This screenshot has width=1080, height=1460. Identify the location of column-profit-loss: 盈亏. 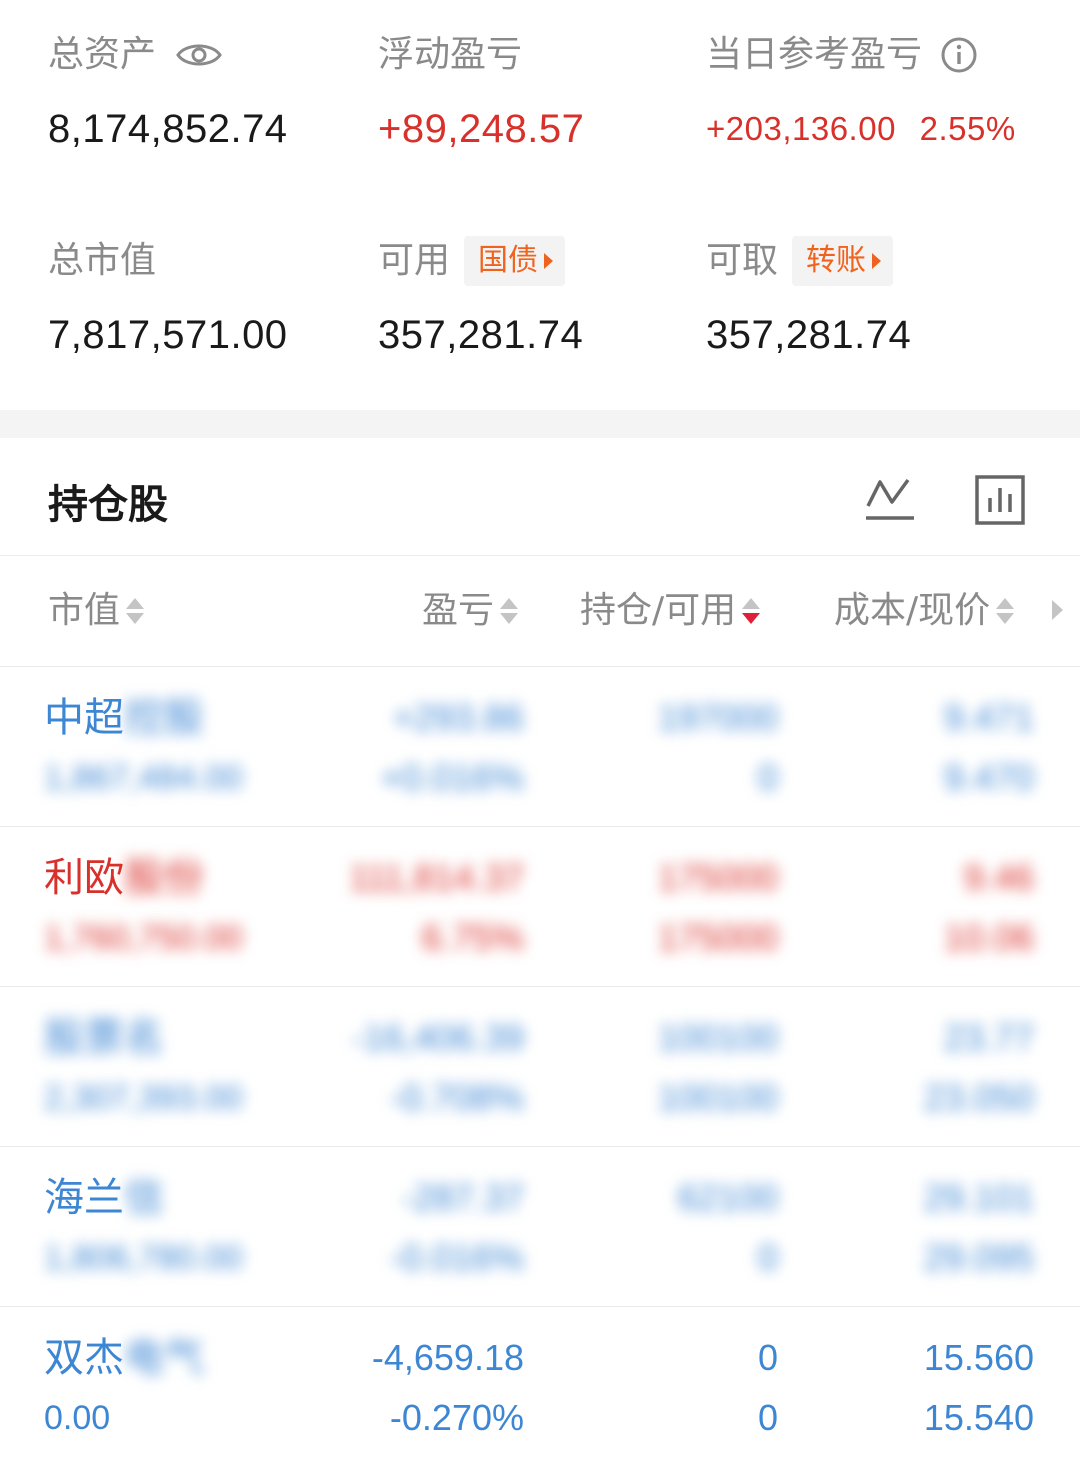
(470, 611).